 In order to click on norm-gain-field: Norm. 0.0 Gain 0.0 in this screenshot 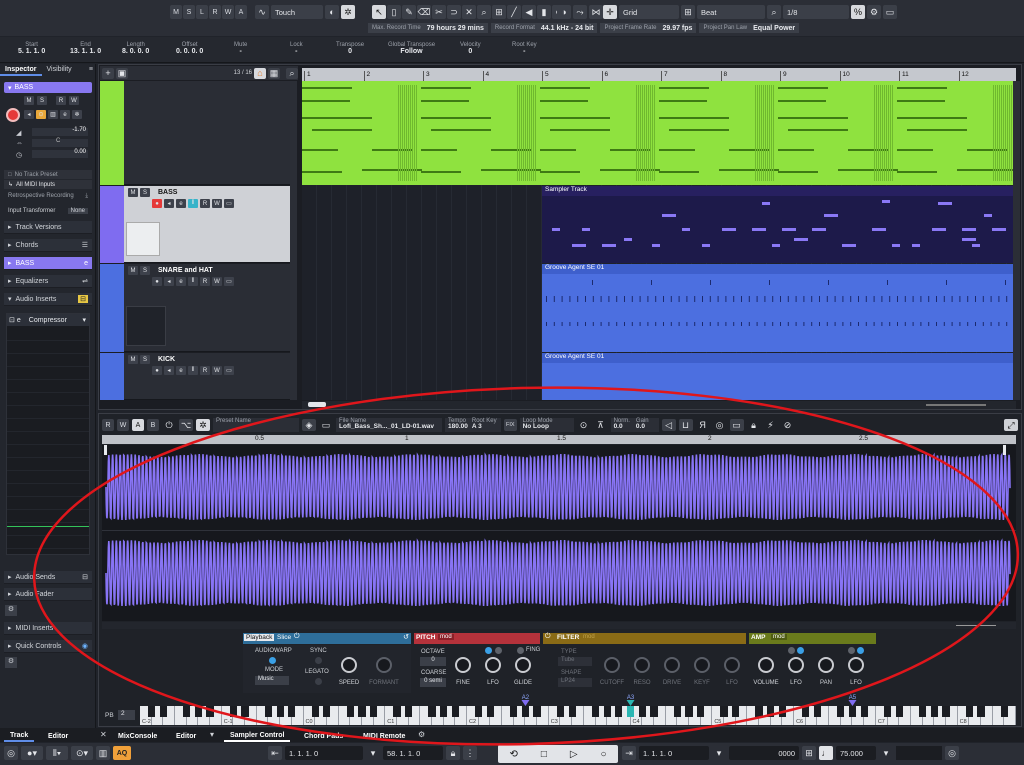, I will do `click(634, 425)`.